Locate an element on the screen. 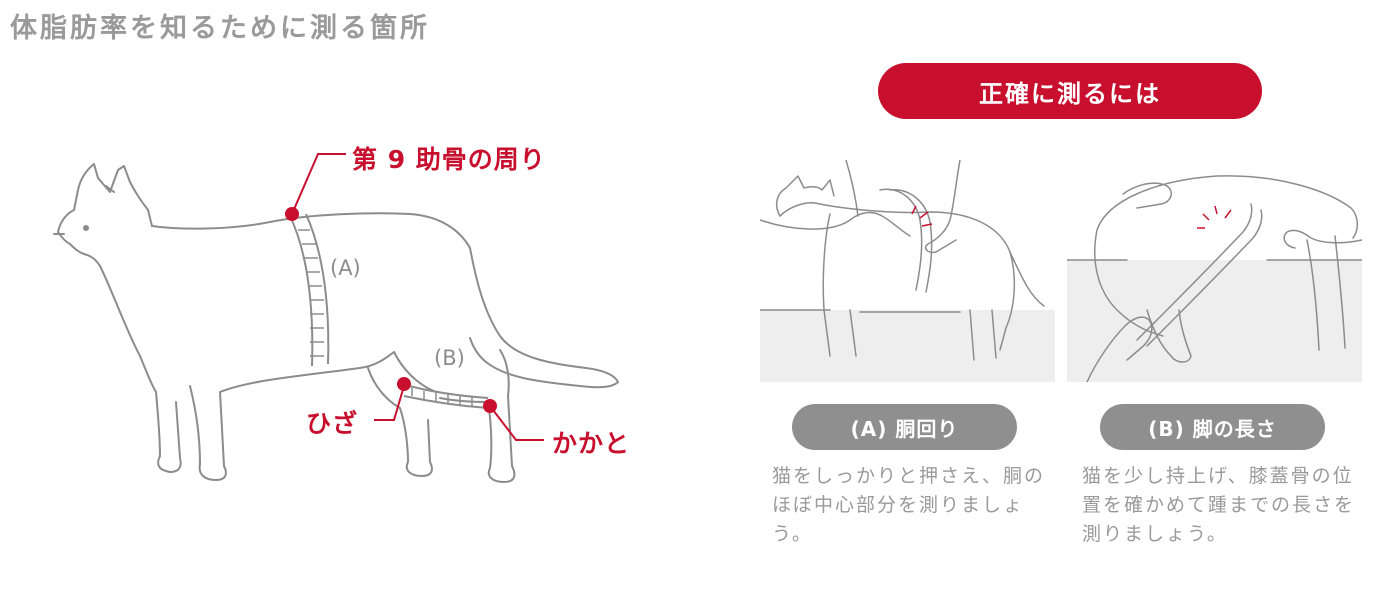  how-to-header: 正確に測るには is located at coordinates (1070, 91).